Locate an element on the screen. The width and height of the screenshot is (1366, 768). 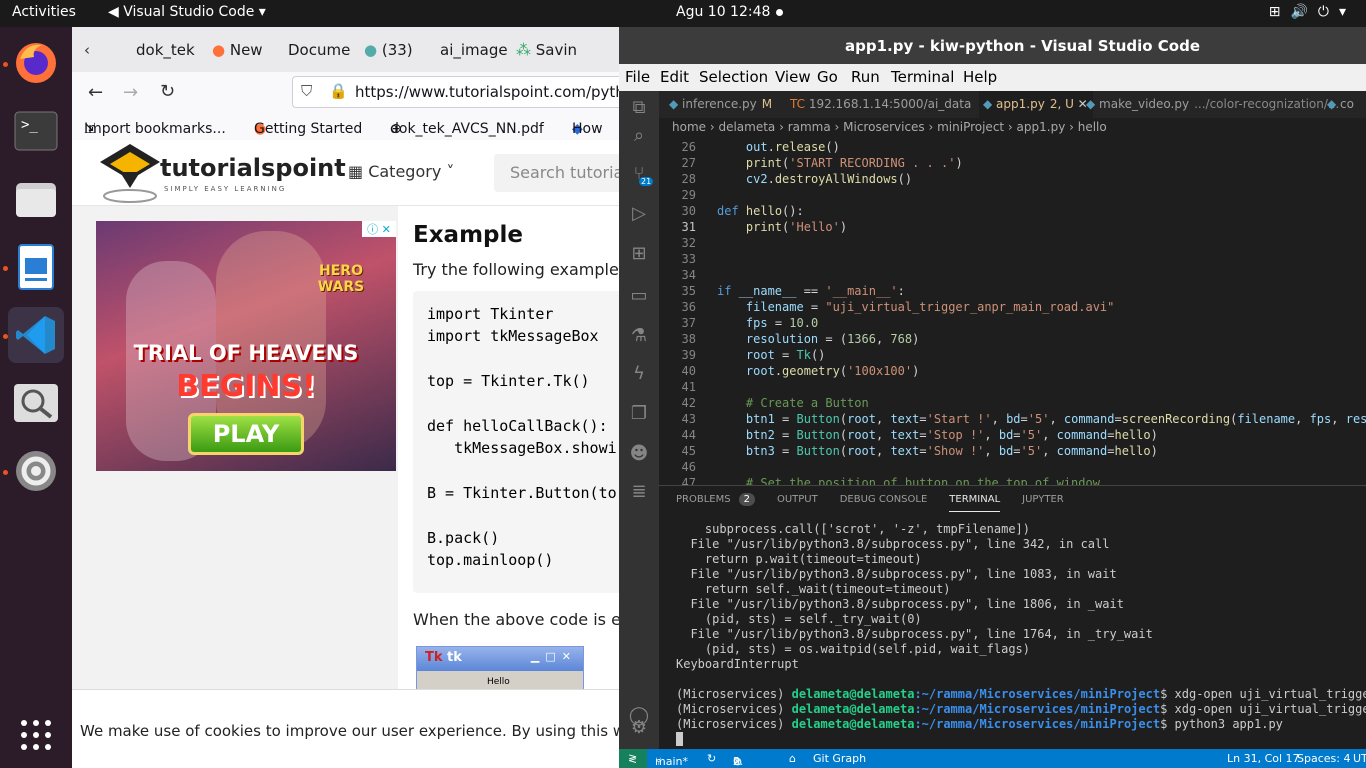
editor-tab: TC 192.168.1.14:5000/ai_data is located at coordinates (880, 104).